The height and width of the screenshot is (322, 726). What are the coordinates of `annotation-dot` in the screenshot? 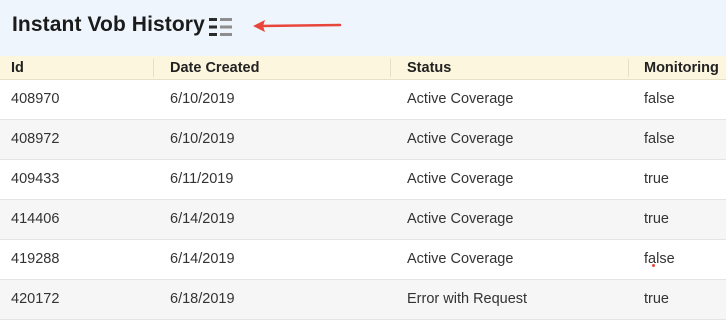 It's located at (653, 265).